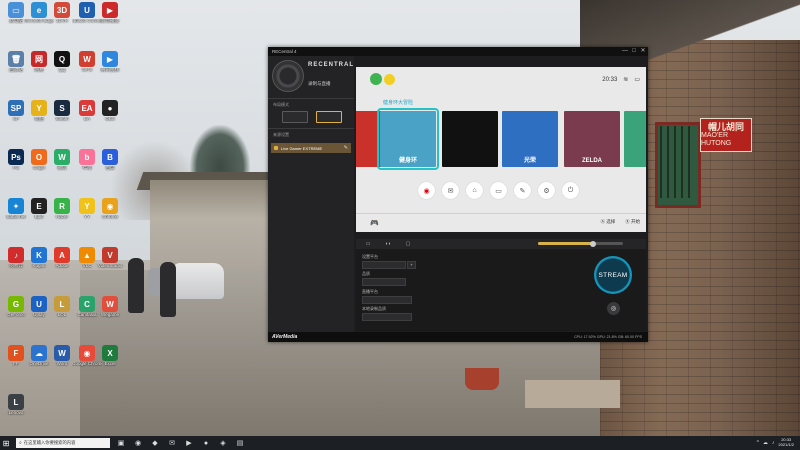 This screenshot has width=800, height=450. I want to click on news-icon: ✉, so click(450, 190).